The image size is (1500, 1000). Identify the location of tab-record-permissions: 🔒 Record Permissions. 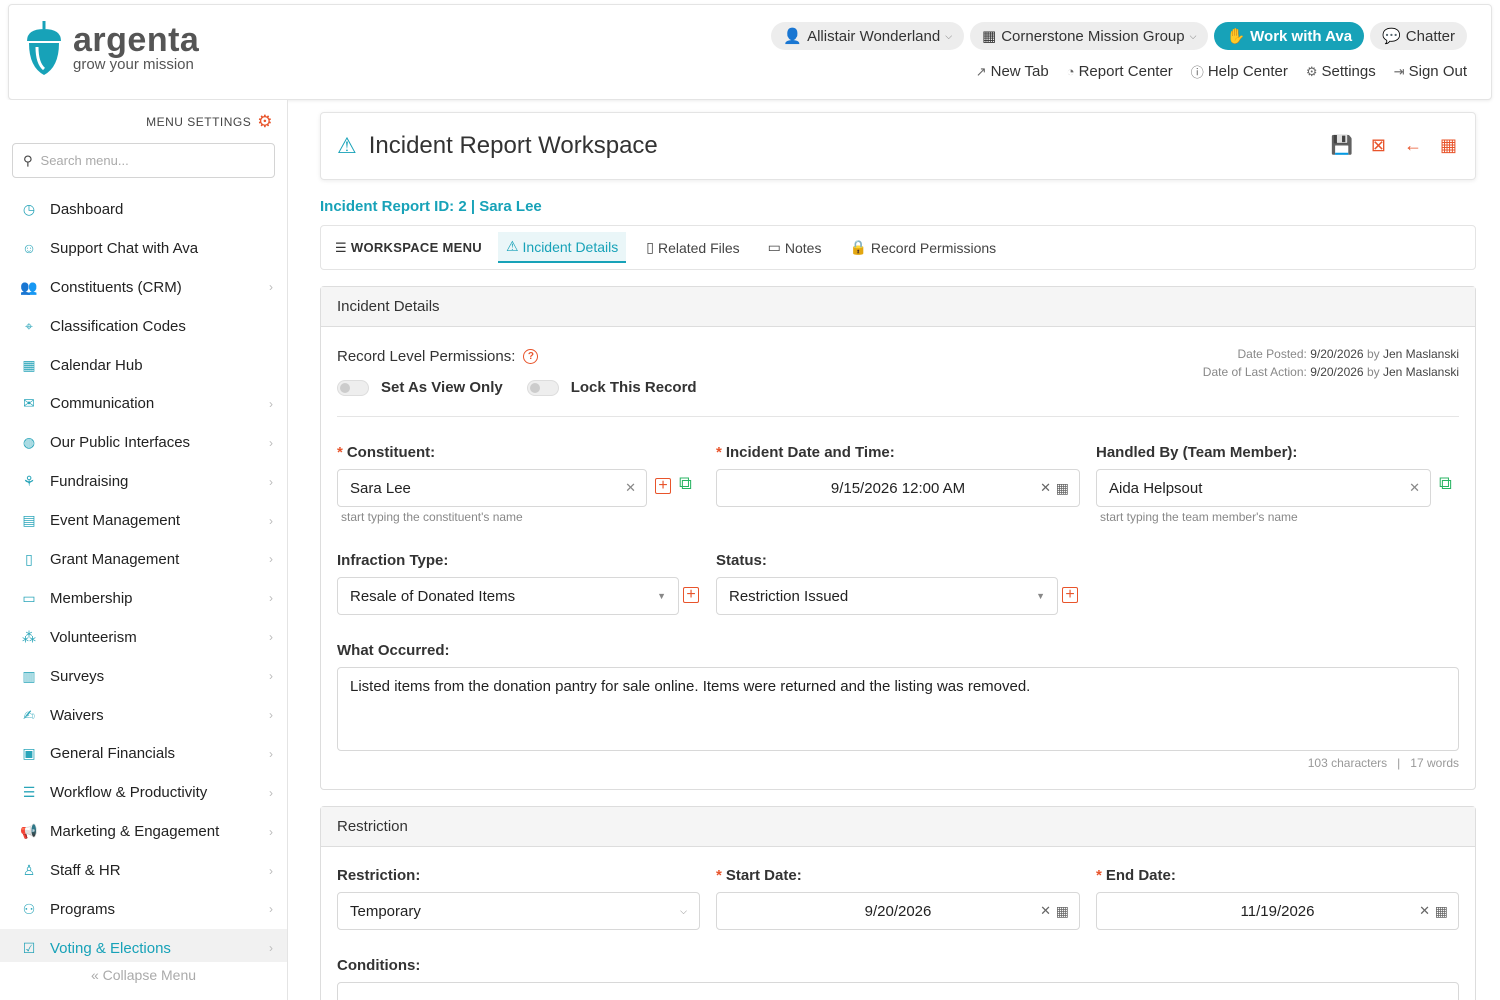
(922, 247).